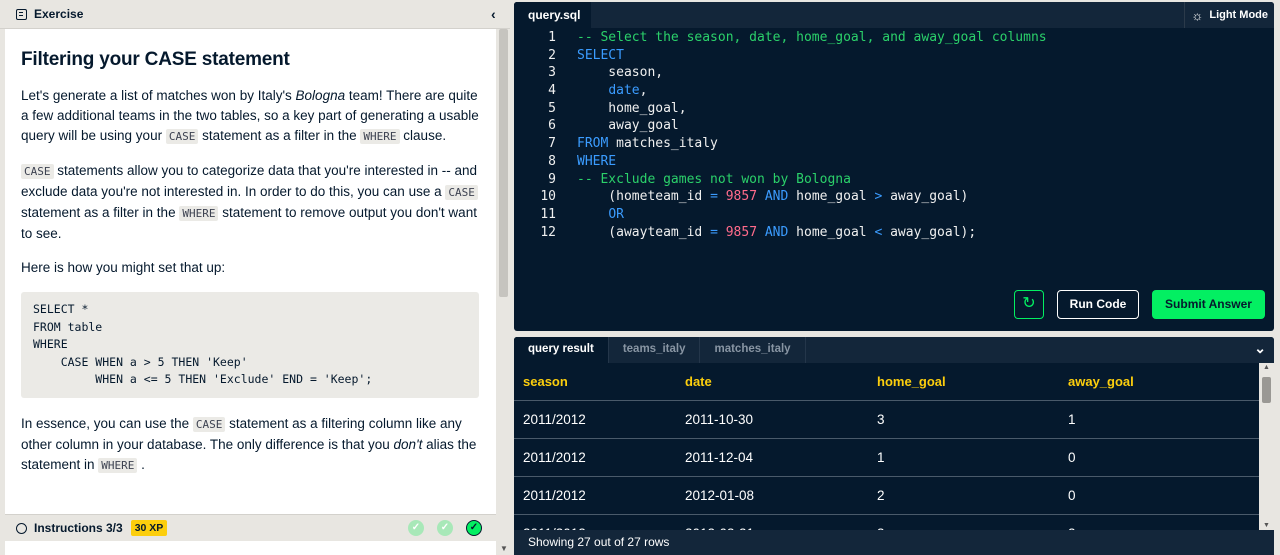 The height and width of the screenshot is (555, 1280). What do you see at coordinates (612, 91) in the screenshot?
I see `code-text: date,` at bounding box center [612, 91].